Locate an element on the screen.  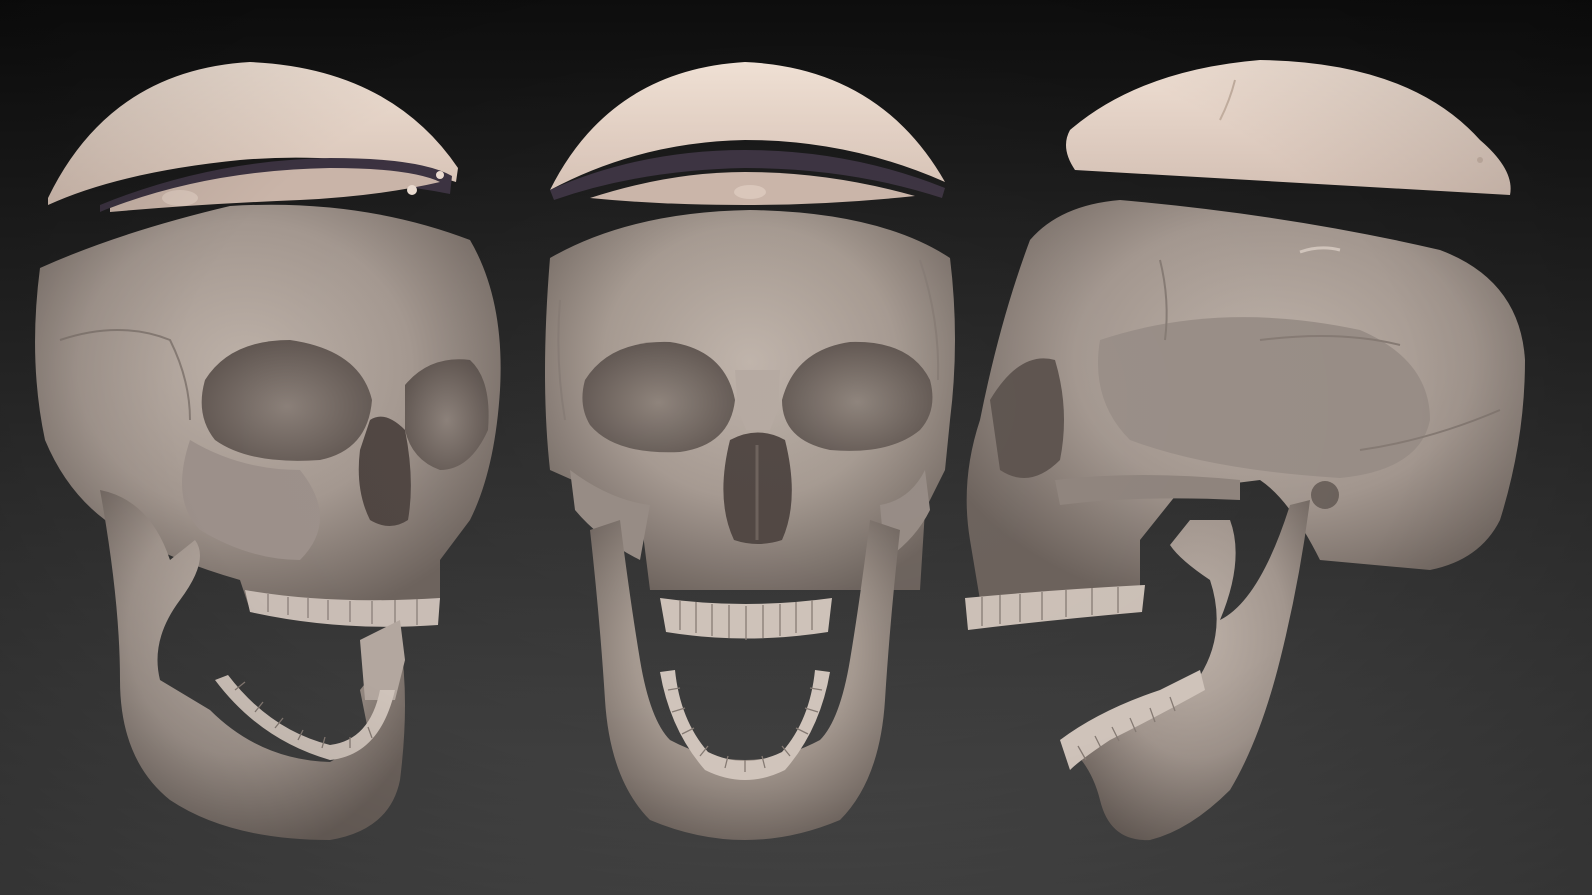
upper-teeth is located at coordinates (746, 619).